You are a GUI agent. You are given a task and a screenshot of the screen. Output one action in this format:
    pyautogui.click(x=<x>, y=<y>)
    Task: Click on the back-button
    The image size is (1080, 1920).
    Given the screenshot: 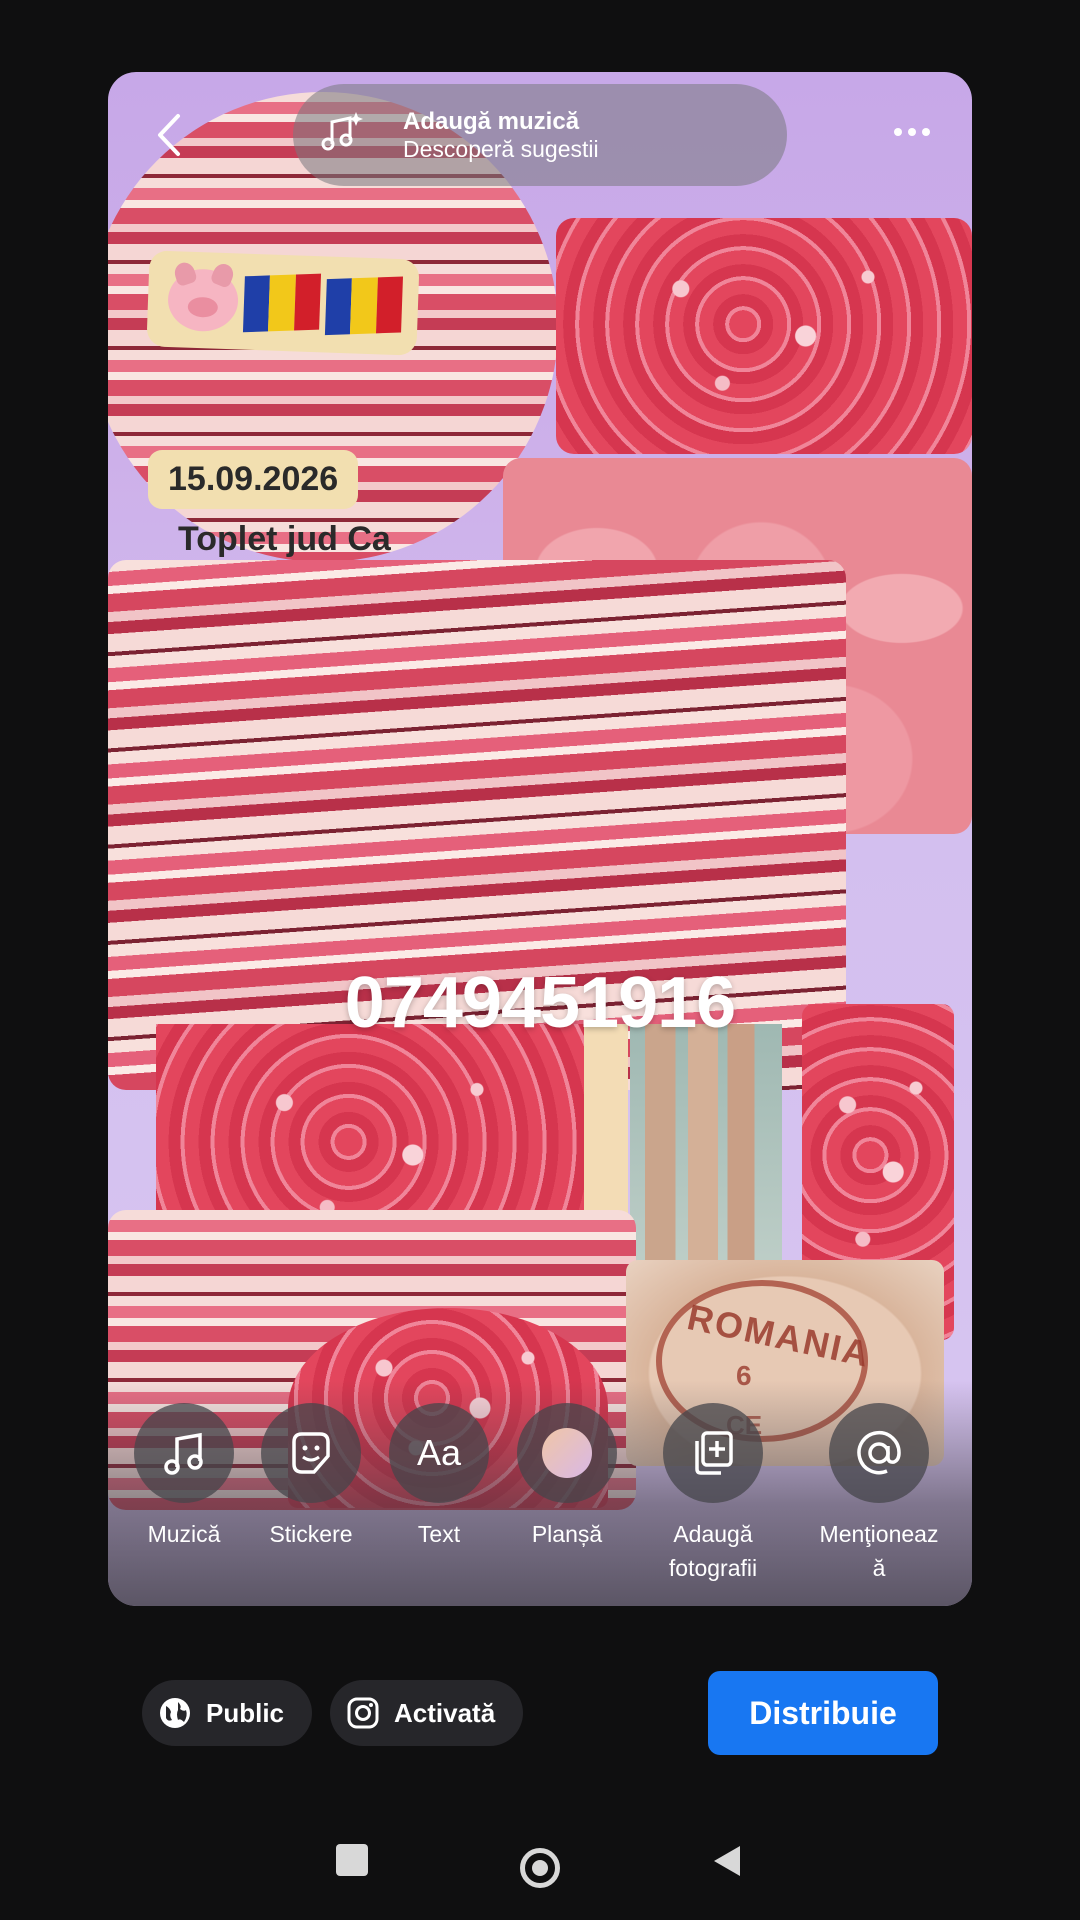 What is the action you would take?
    pyautogui.click(x=170, y=135)
    